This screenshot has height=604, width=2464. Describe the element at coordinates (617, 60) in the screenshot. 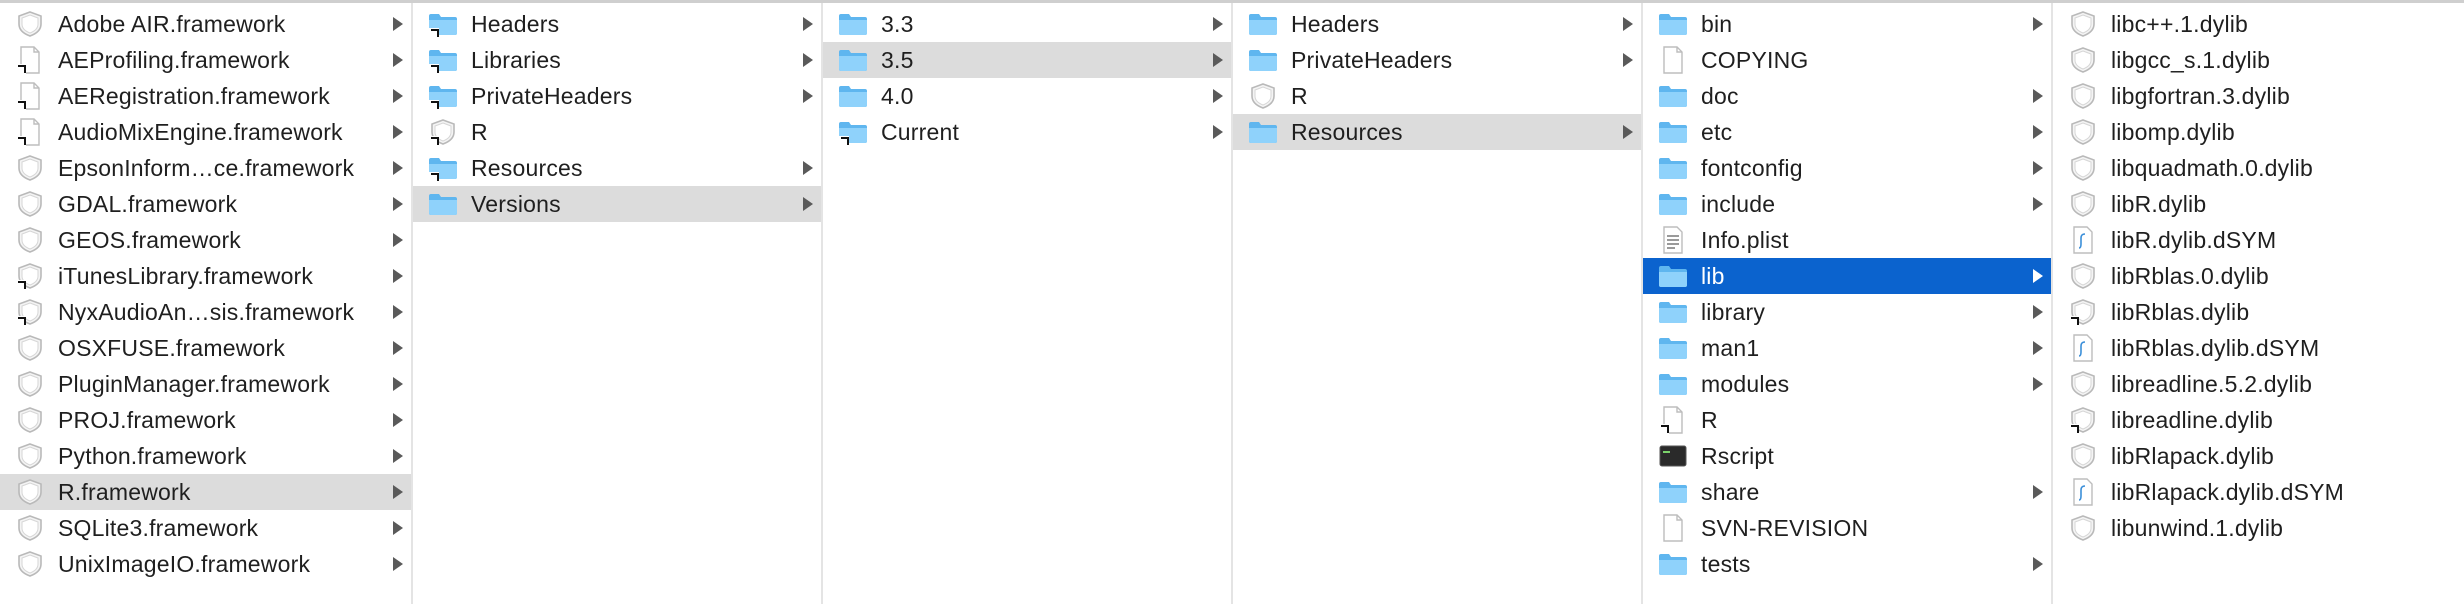

I see `list-item: Libraries` at that location.